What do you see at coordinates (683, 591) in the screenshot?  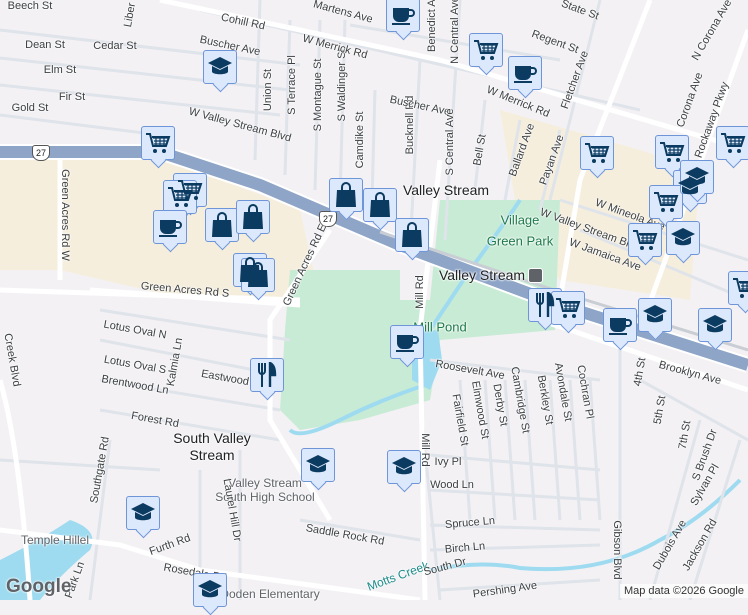 I see `map-attribution: Map data ©2026 Google` at bounding box center [683, 591].